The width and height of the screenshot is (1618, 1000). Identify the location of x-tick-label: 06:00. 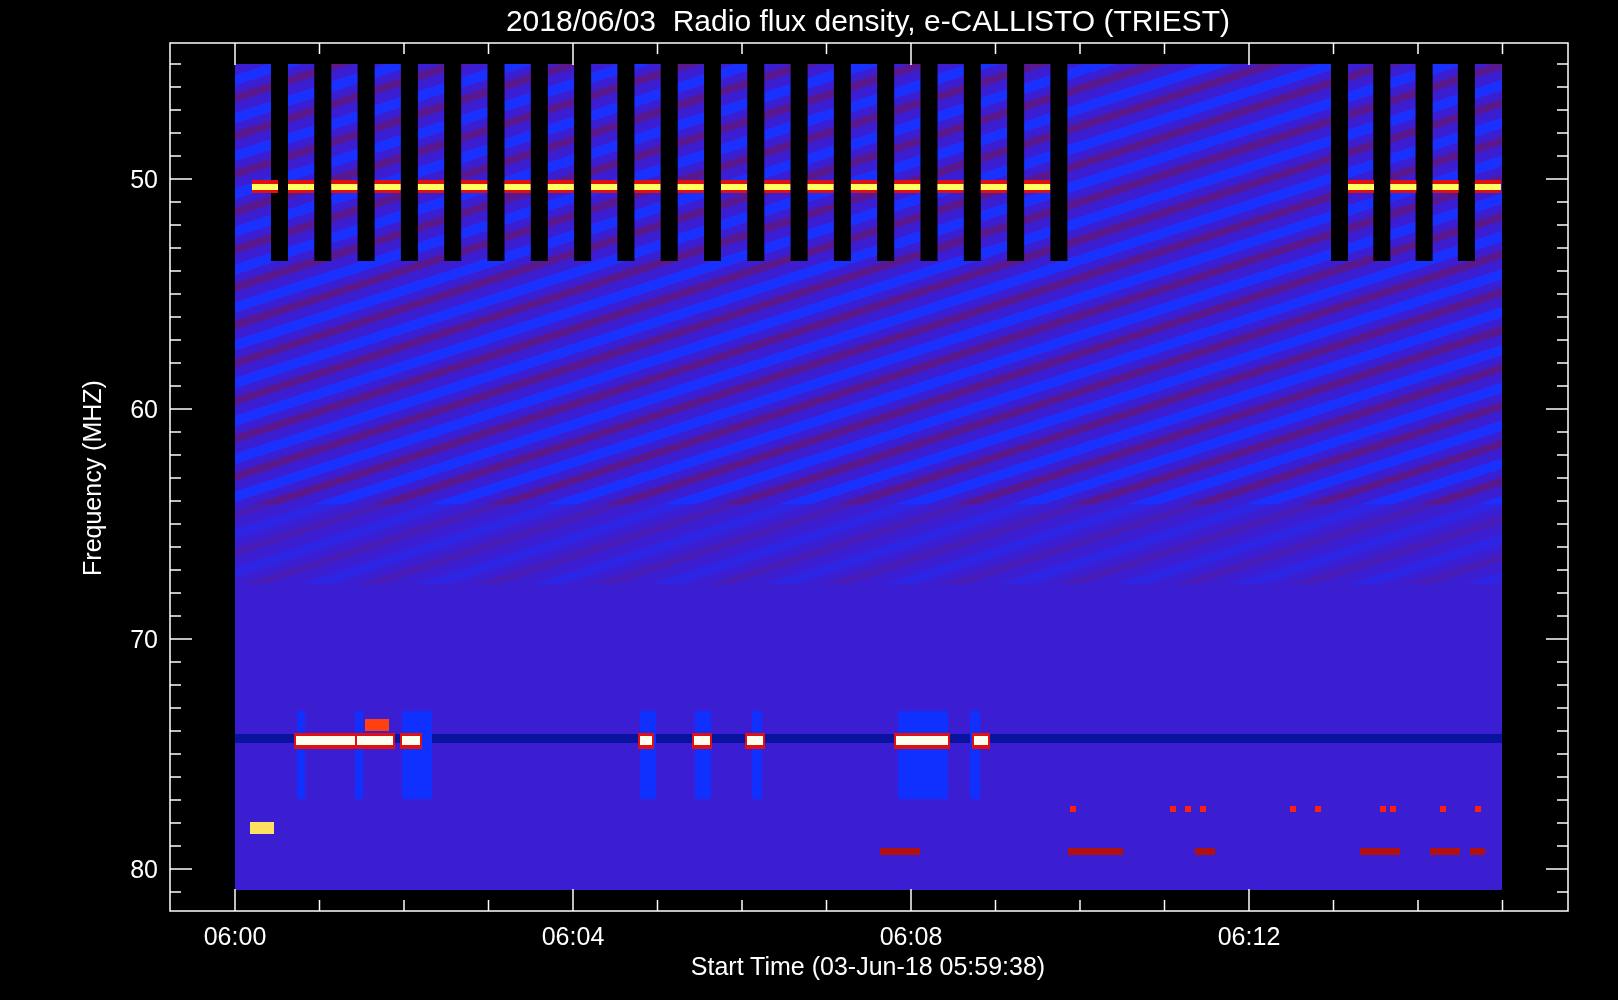
(235, 936).